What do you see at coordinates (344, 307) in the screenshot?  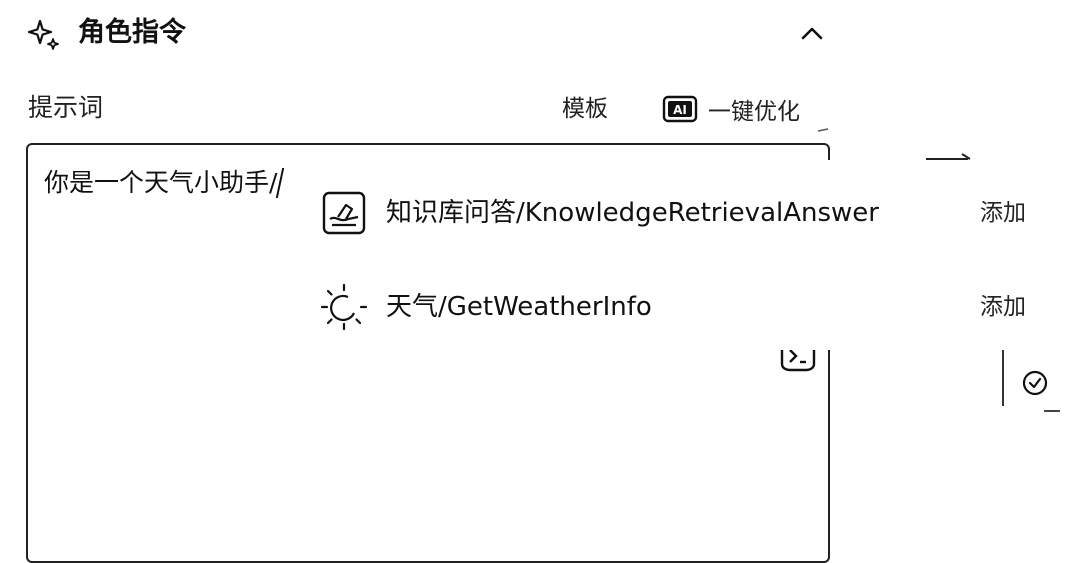 I see `sun-weather-icon` at bounding box center [344, 307].